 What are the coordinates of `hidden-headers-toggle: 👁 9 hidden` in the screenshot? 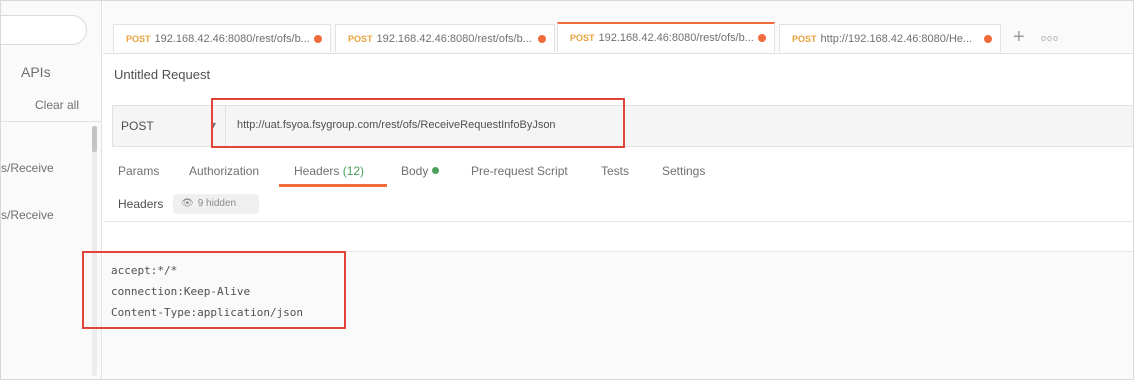 It's located at (216, 204).